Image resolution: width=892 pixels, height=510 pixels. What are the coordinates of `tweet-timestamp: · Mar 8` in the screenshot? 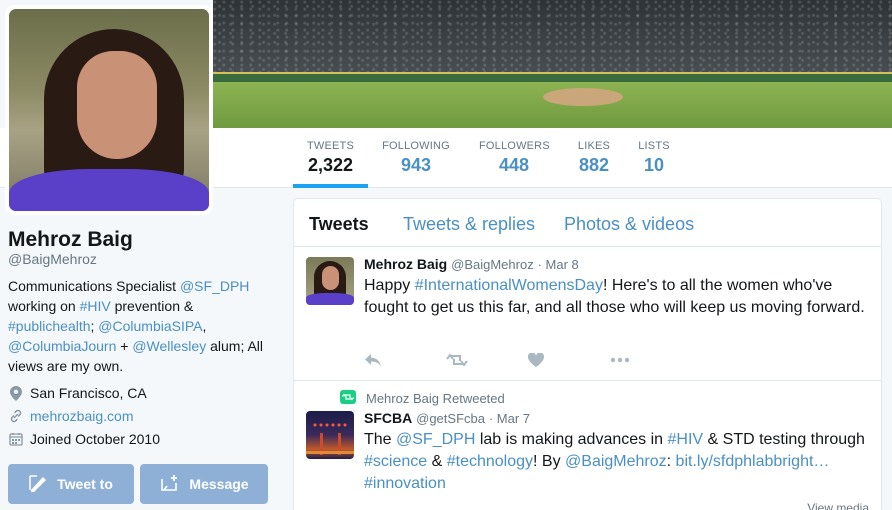 It's located at (558, 264).